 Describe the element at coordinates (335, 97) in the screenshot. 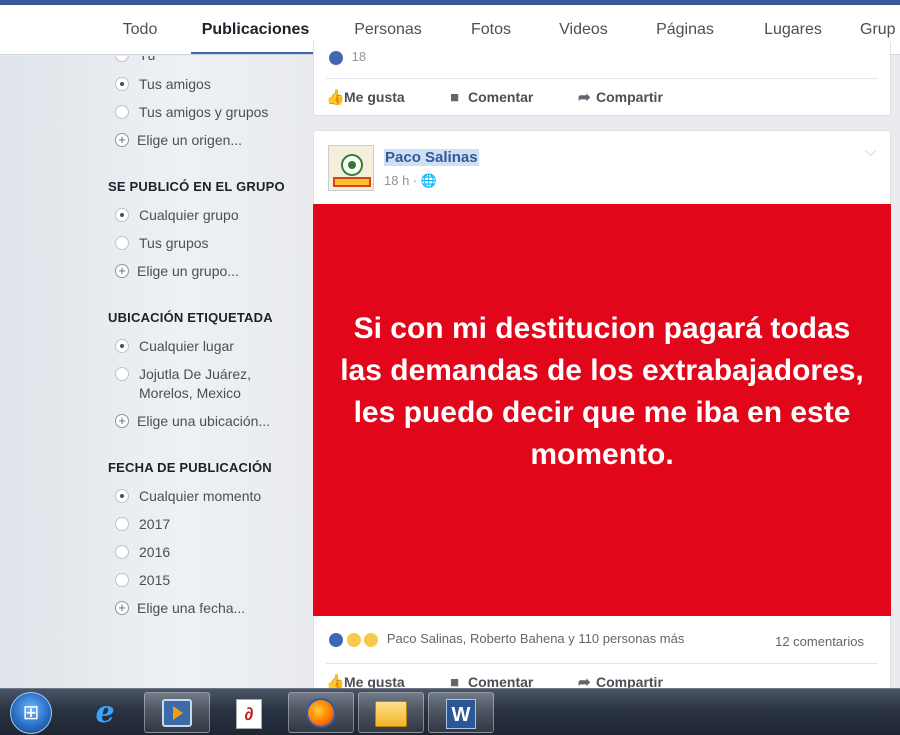

I see `thumbs-up-icon: 👍` at that location.